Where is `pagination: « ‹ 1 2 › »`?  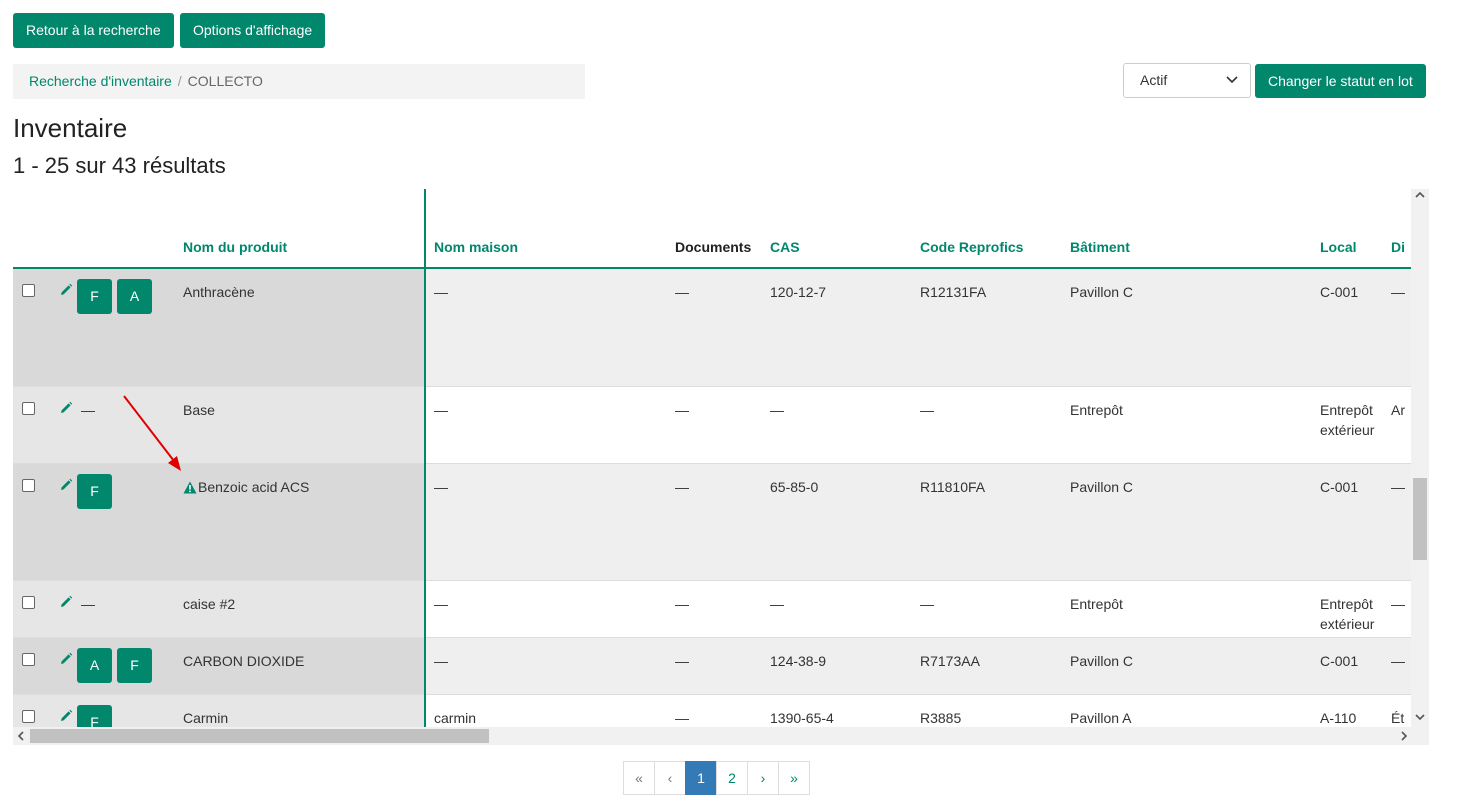 pagination: « ‹ 1 2 › » is located at coordinates (716, 778).